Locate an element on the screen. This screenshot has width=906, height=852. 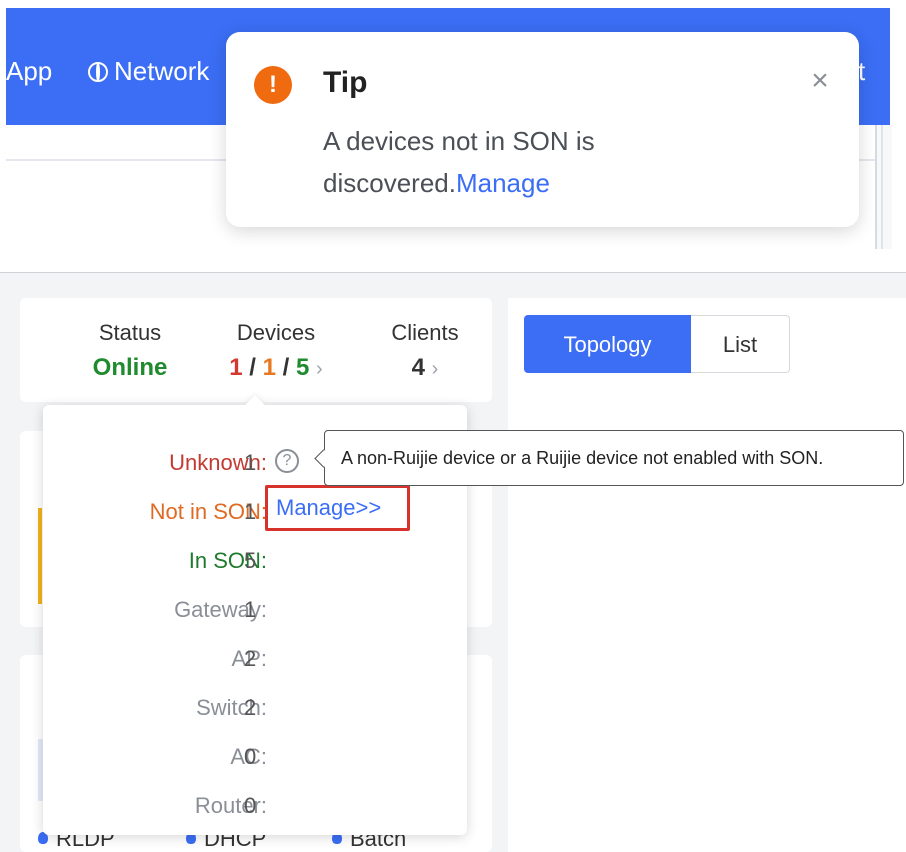
devices-unknown-count: 1 is located at coordinates (236, 367).